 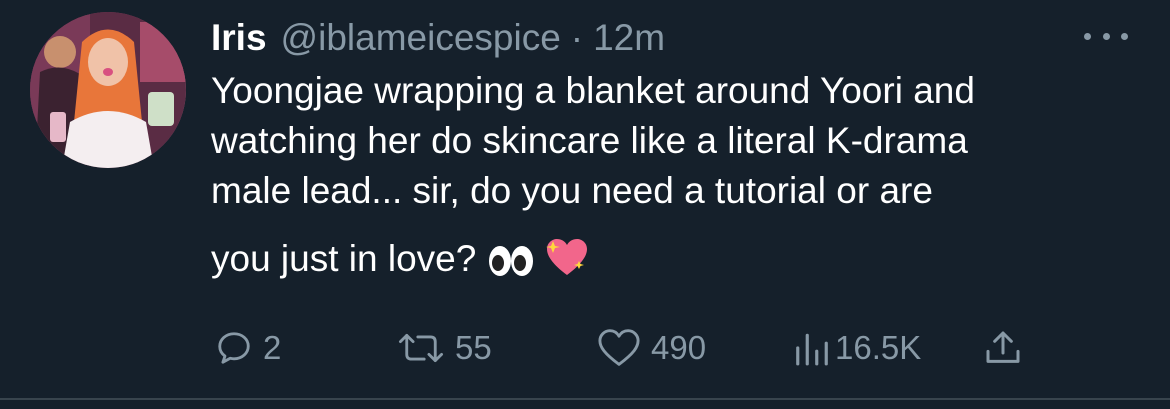 What do you see at coordinates (344, 258) in the screenshot?
I see `tweet-text-line: you just in love?` at bounding box center [344, 258].